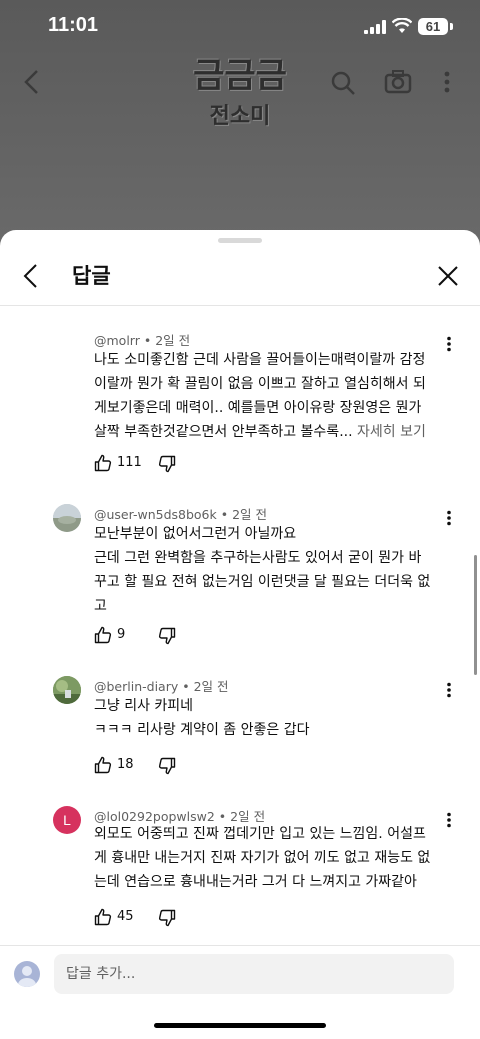 Image resolution: width=480 pixels, height=1039 pixels. Describe the element at coordinates (136, 686) in the screenshot. I see `comment-author: @berlin-diary` at that location.